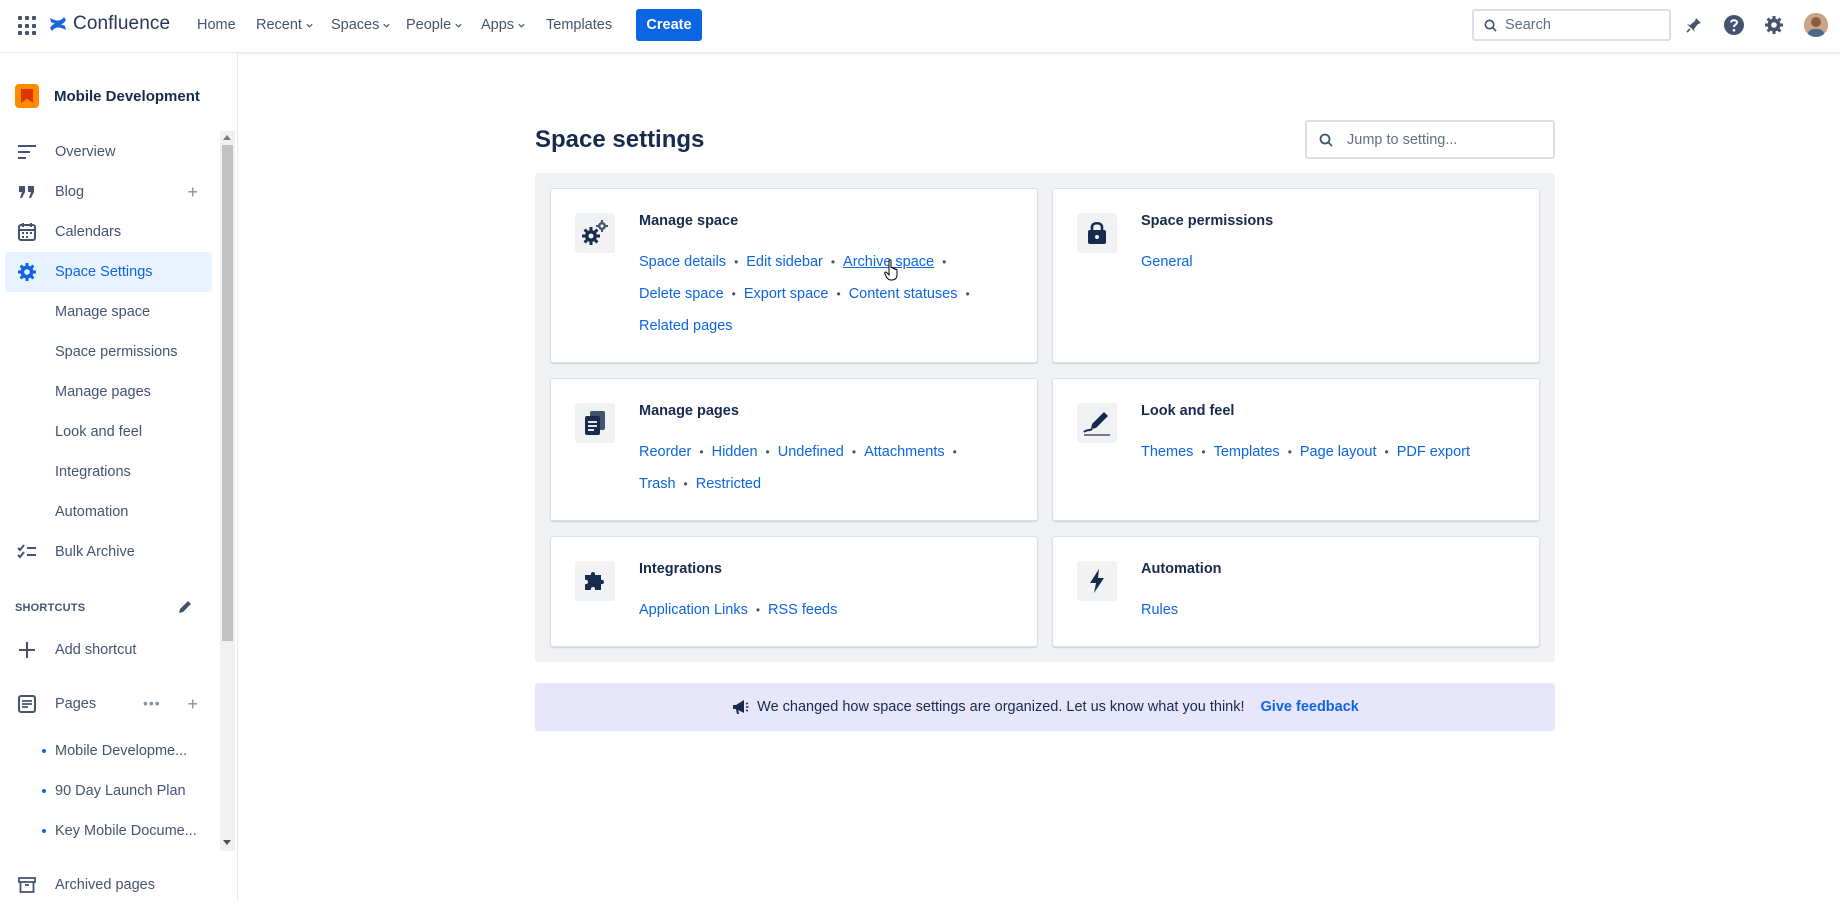  I want to click on general-permissions-link: General, so click(1167, 262).